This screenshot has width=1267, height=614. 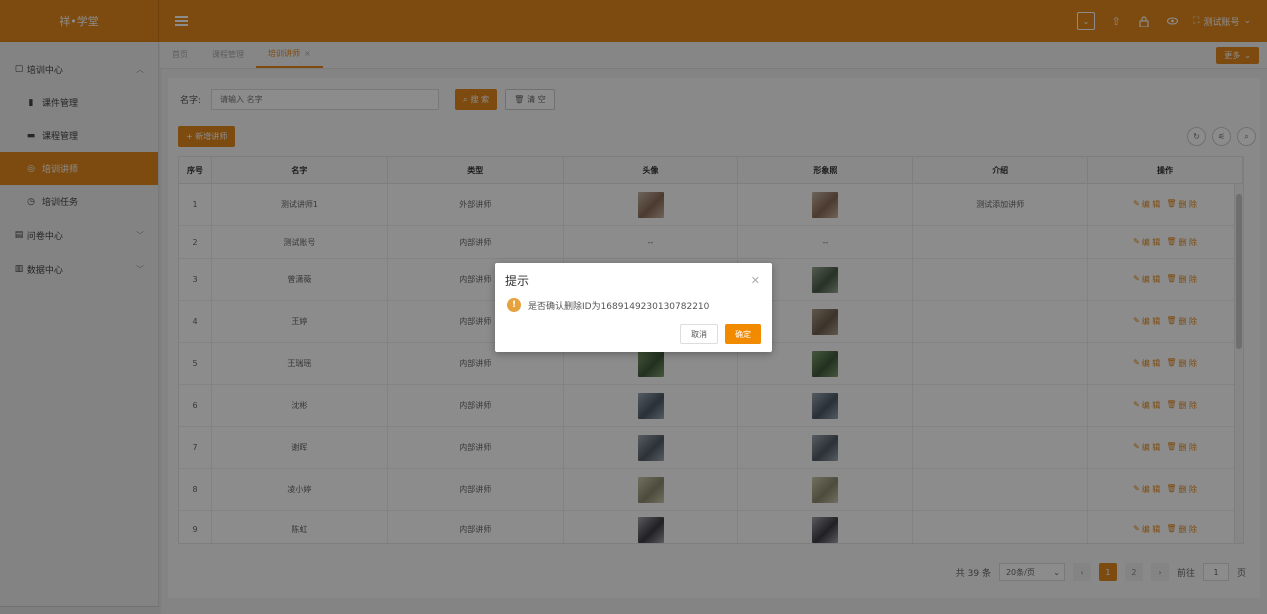 I want to click on confirm-button: 确定, so click(x=743, y=334).